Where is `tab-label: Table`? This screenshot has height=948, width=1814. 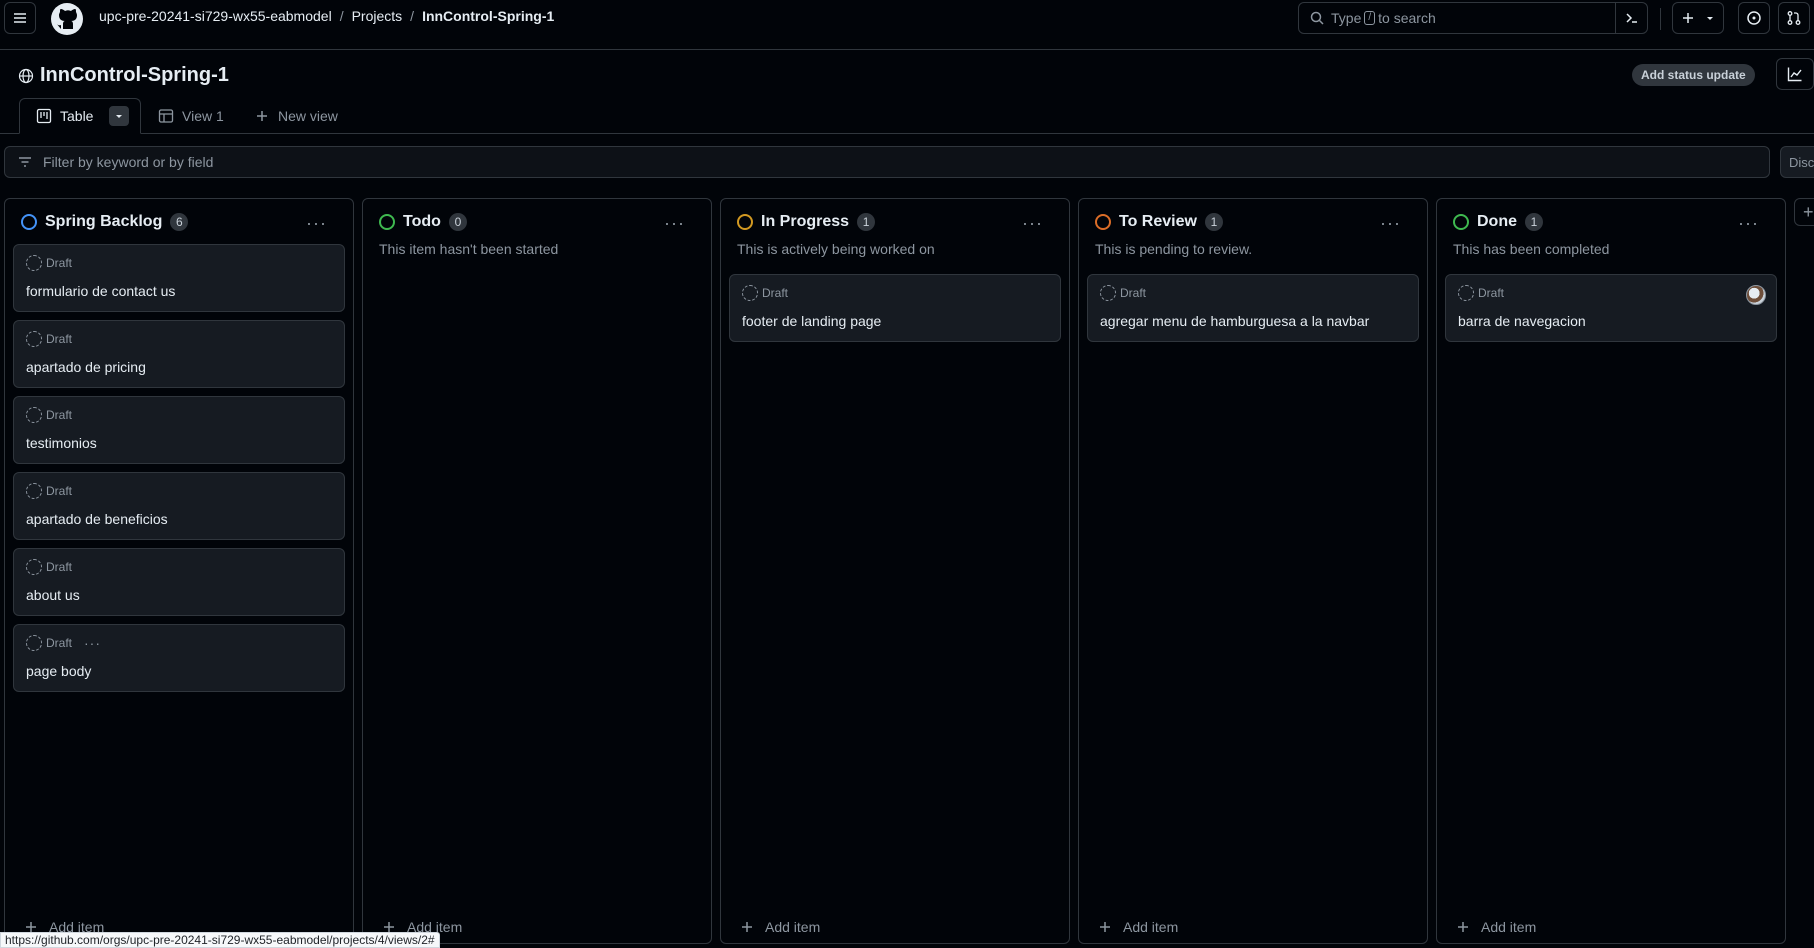
tab-label: Table is located at coordinates (77, 116).